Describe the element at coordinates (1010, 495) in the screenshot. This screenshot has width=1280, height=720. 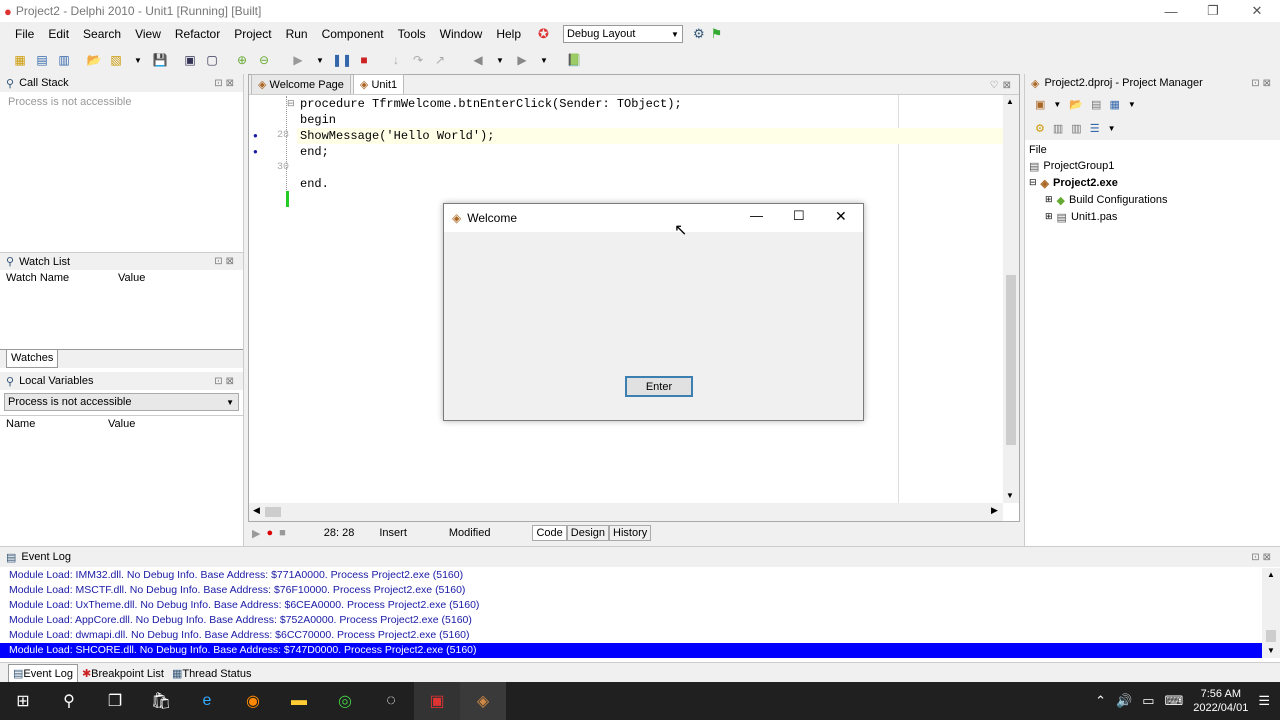
I see `scroll-down-icon: ▼` at that location.